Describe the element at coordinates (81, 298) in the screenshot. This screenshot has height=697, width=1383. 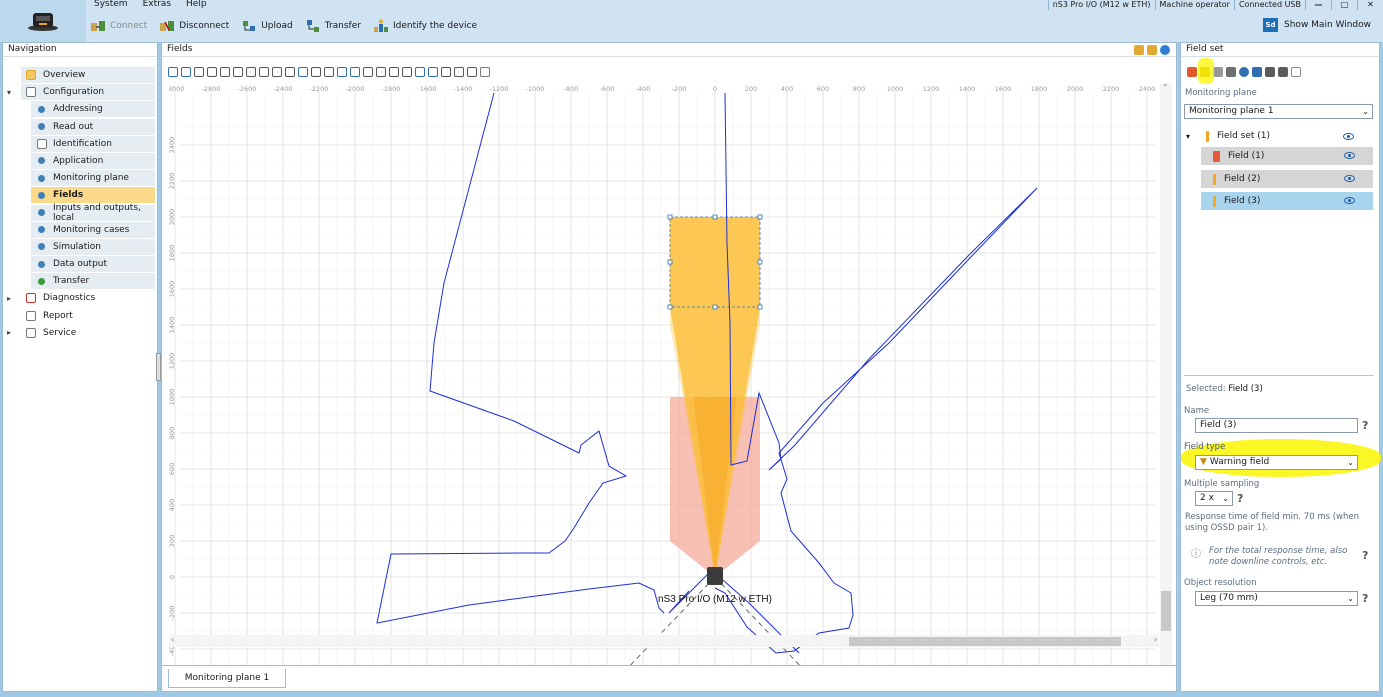
I see `nav-item-diagnostics: ▸ Diagnostics` at that location.